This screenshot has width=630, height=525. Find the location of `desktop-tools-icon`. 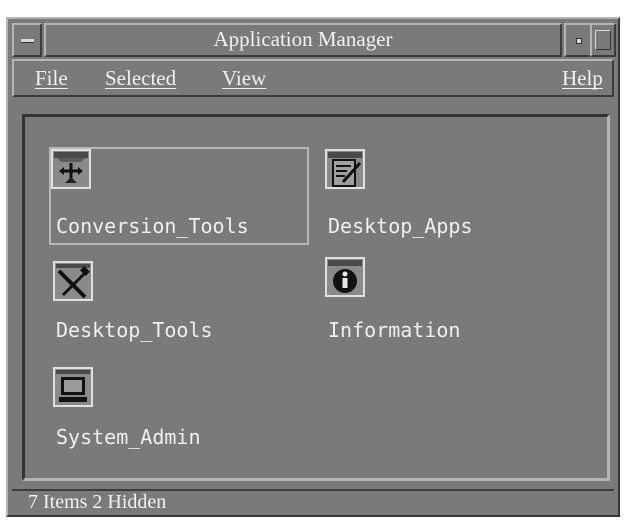

desktop-tools-icon is located at coordinates (73, 281).